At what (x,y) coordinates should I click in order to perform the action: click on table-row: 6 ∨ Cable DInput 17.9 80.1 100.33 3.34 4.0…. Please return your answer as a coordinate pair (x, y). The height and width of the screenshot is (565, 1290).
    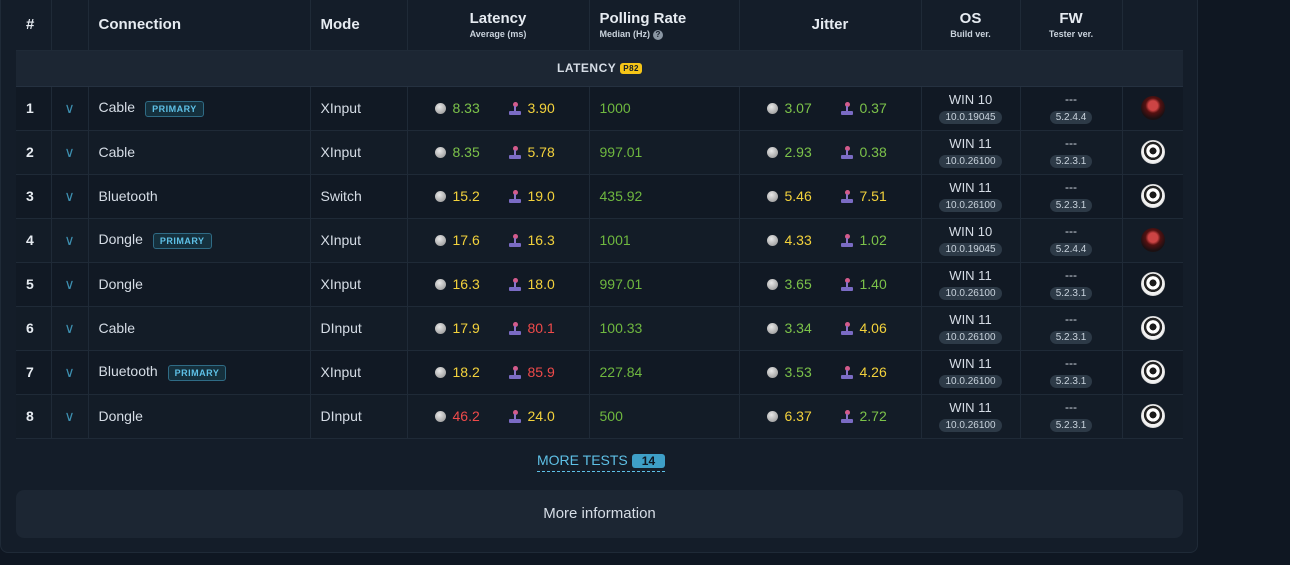
    Looking at the image, I should click on (599, 328).